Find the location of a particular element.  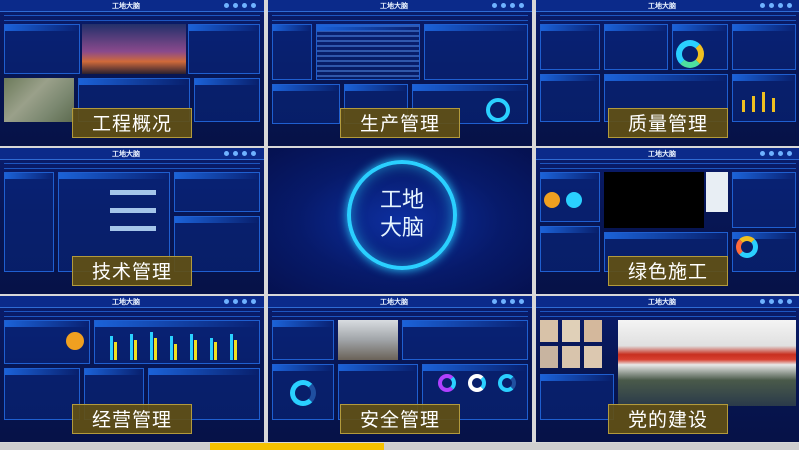

brain-logo-circle: 工地 大脑 is located at coordinates (402, 215).